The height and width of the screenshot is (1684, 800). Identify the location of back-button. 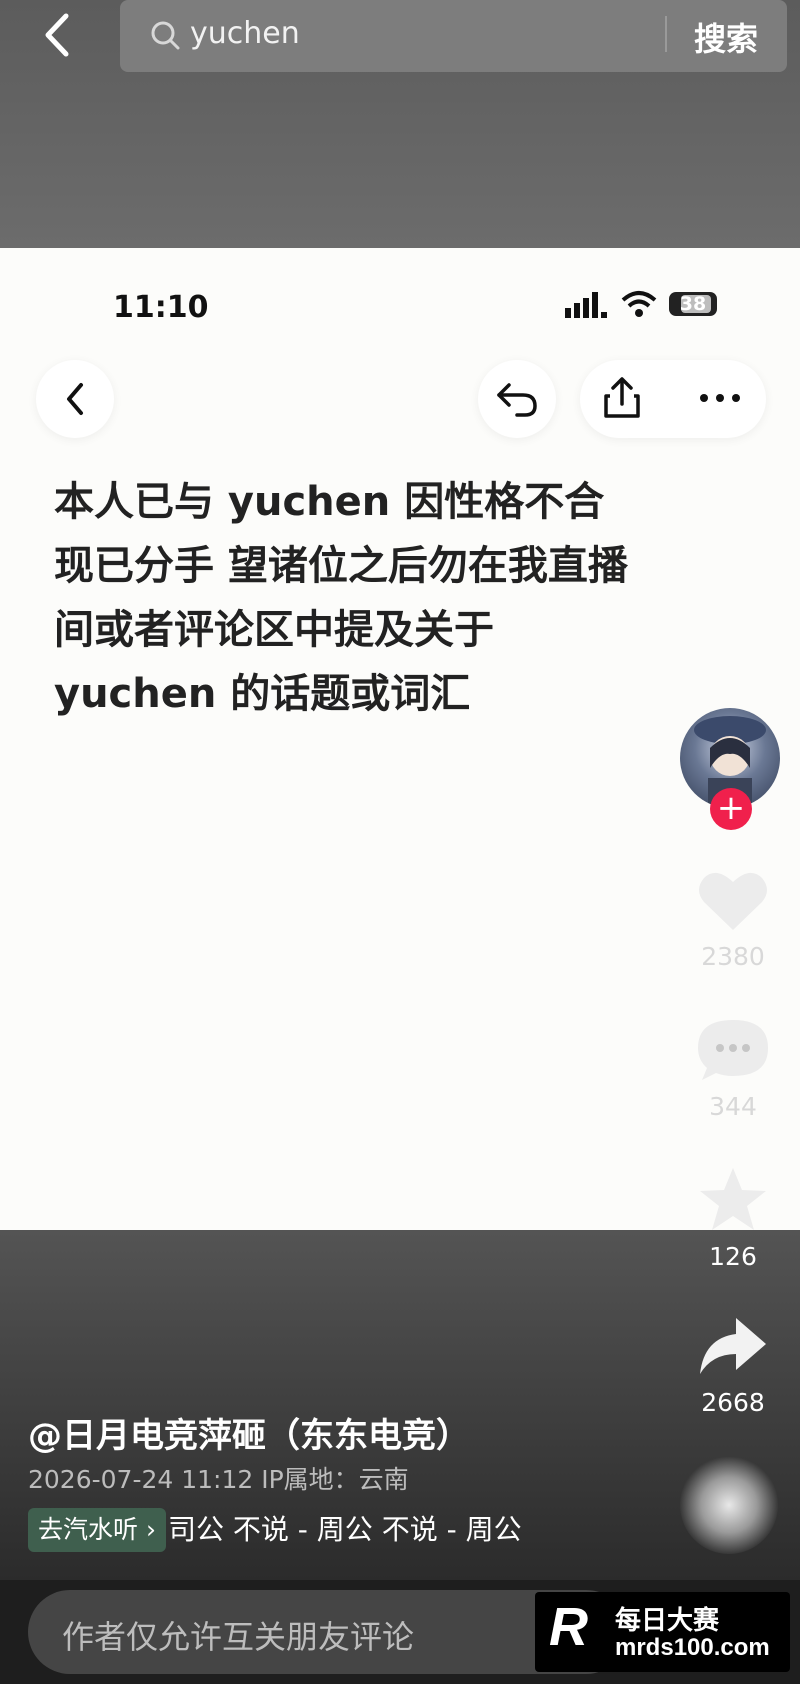
(57, 35).